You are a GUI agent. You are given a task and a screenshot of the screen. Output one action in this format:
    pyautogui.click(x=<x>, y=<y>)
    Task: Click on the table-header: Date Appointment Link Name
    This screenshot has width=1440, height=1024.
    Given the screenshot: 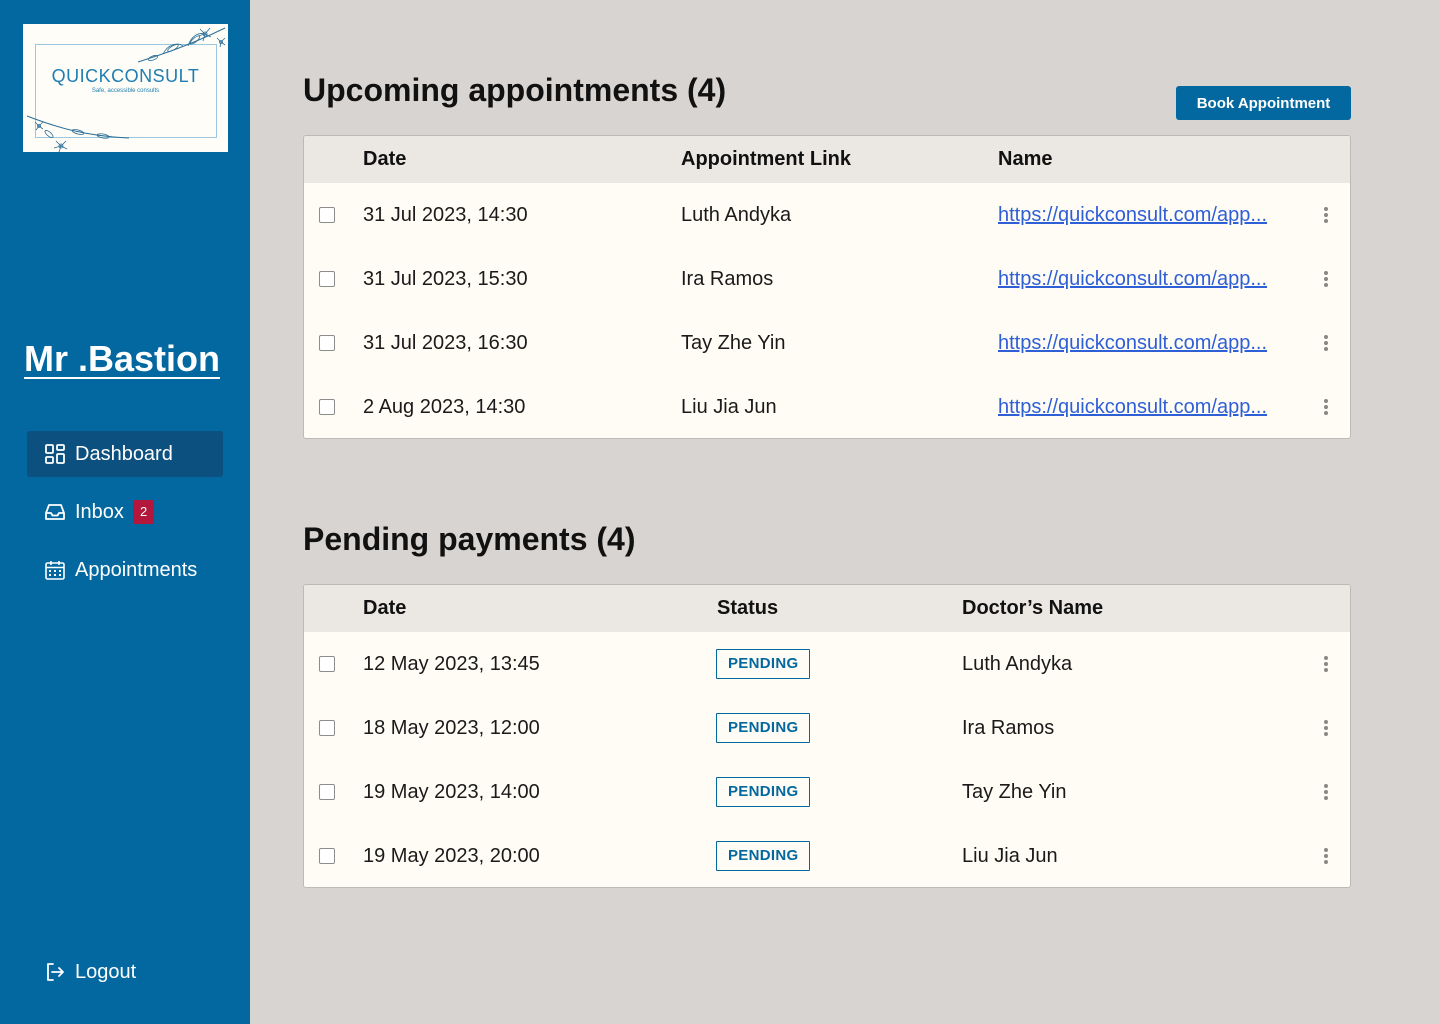 What is the action you would take?
    pyautogui.click(x=827, y=159)
    